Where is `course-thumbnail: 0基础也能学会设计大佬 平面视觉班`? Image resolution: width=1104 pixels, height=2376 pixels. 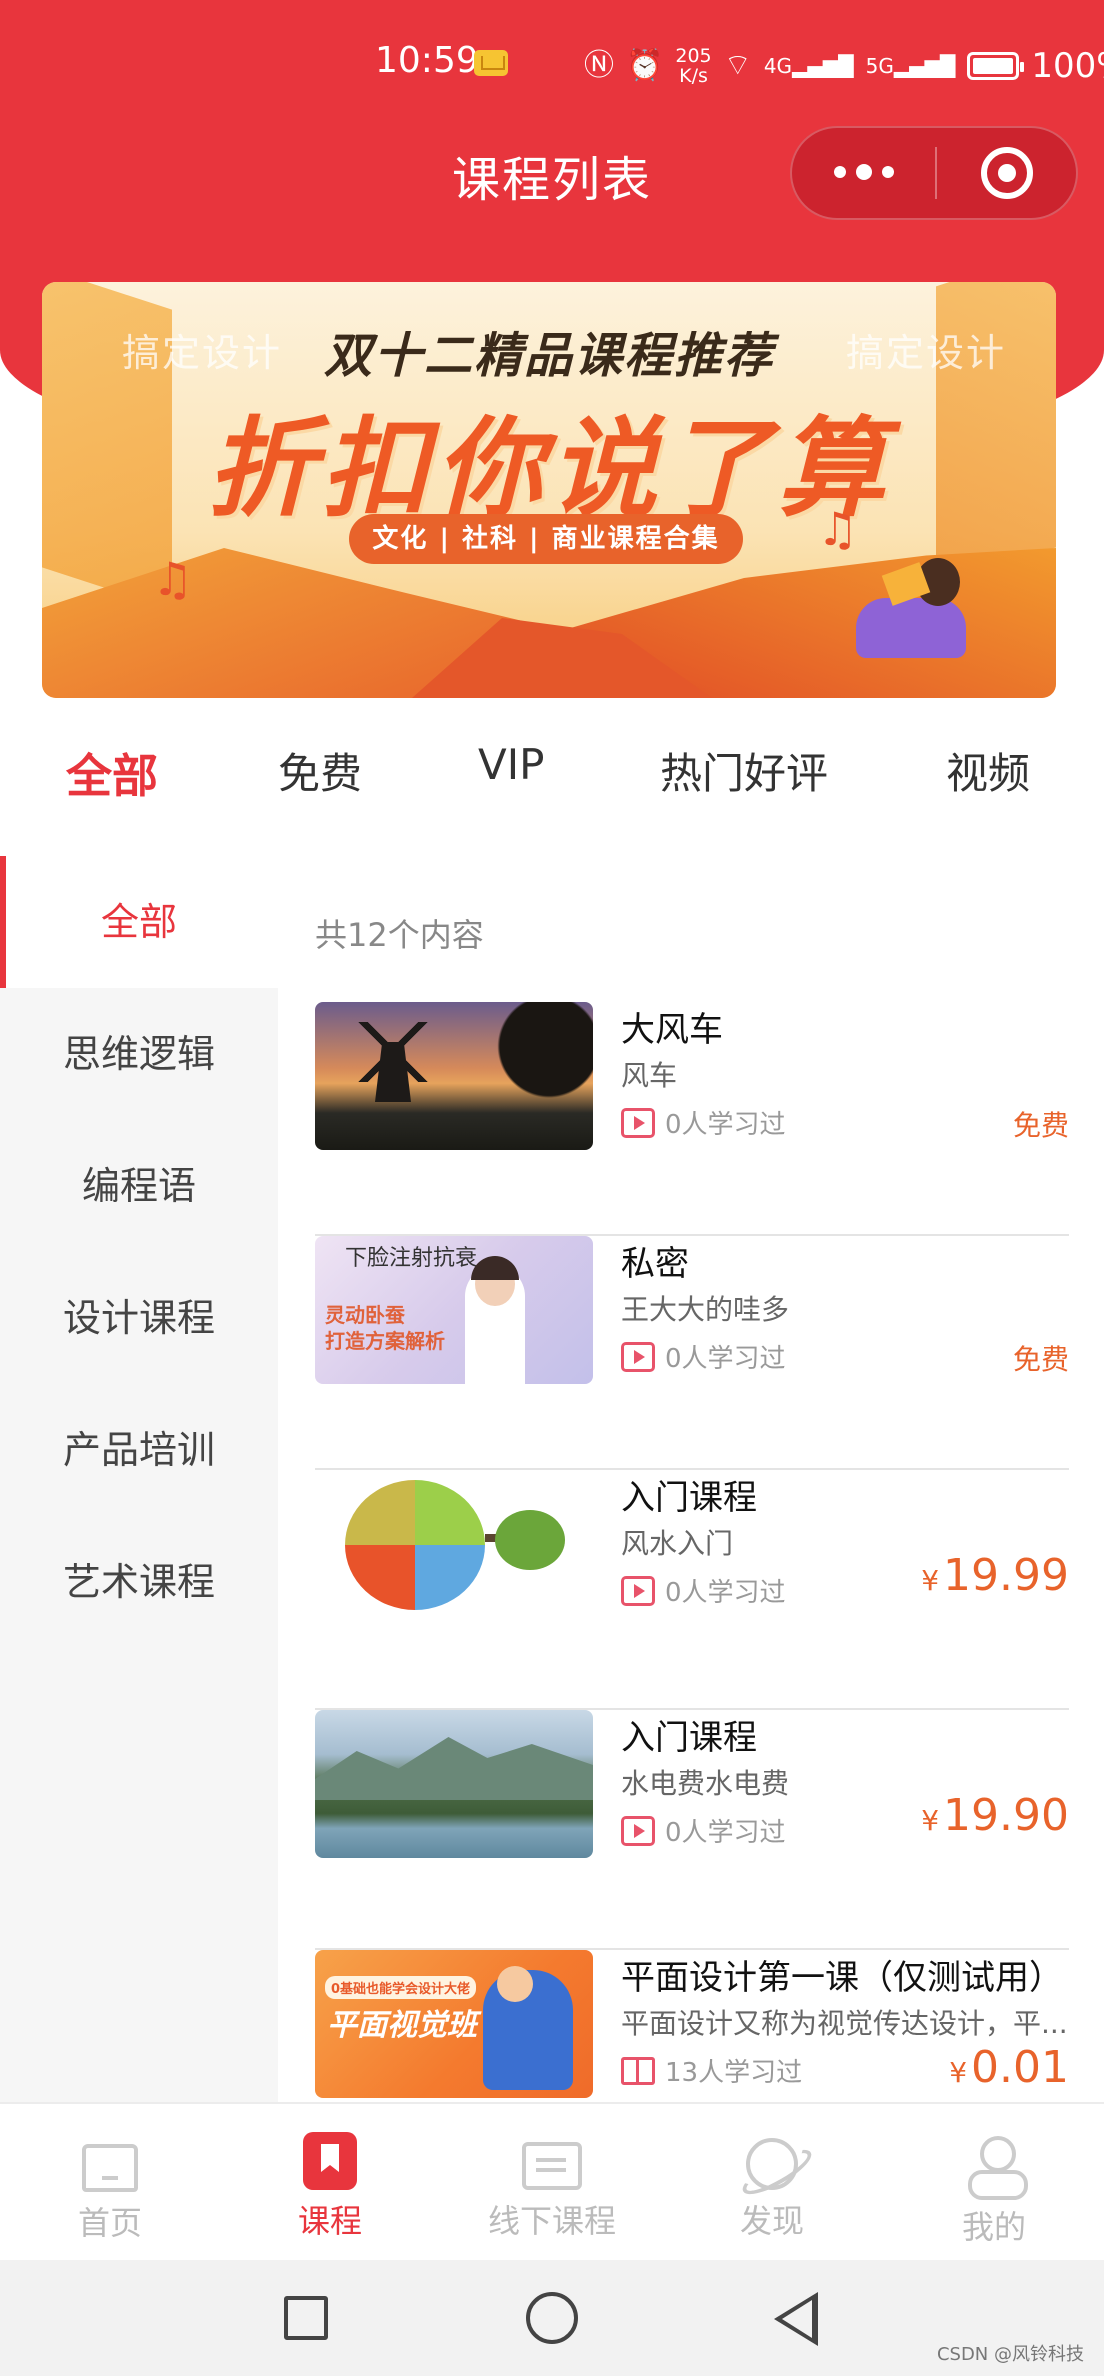
course-thumbnail: 0基础也能学会设计大佬 平面视觉班 is located at coordinates (454, 2024).